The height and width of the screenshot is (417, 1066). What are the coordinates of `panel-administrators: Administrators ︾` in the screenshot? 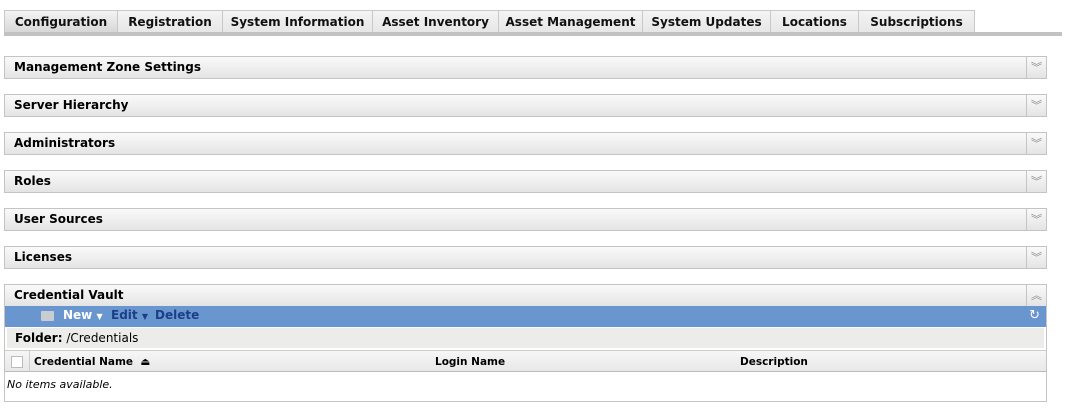 It's located at (525, 143).